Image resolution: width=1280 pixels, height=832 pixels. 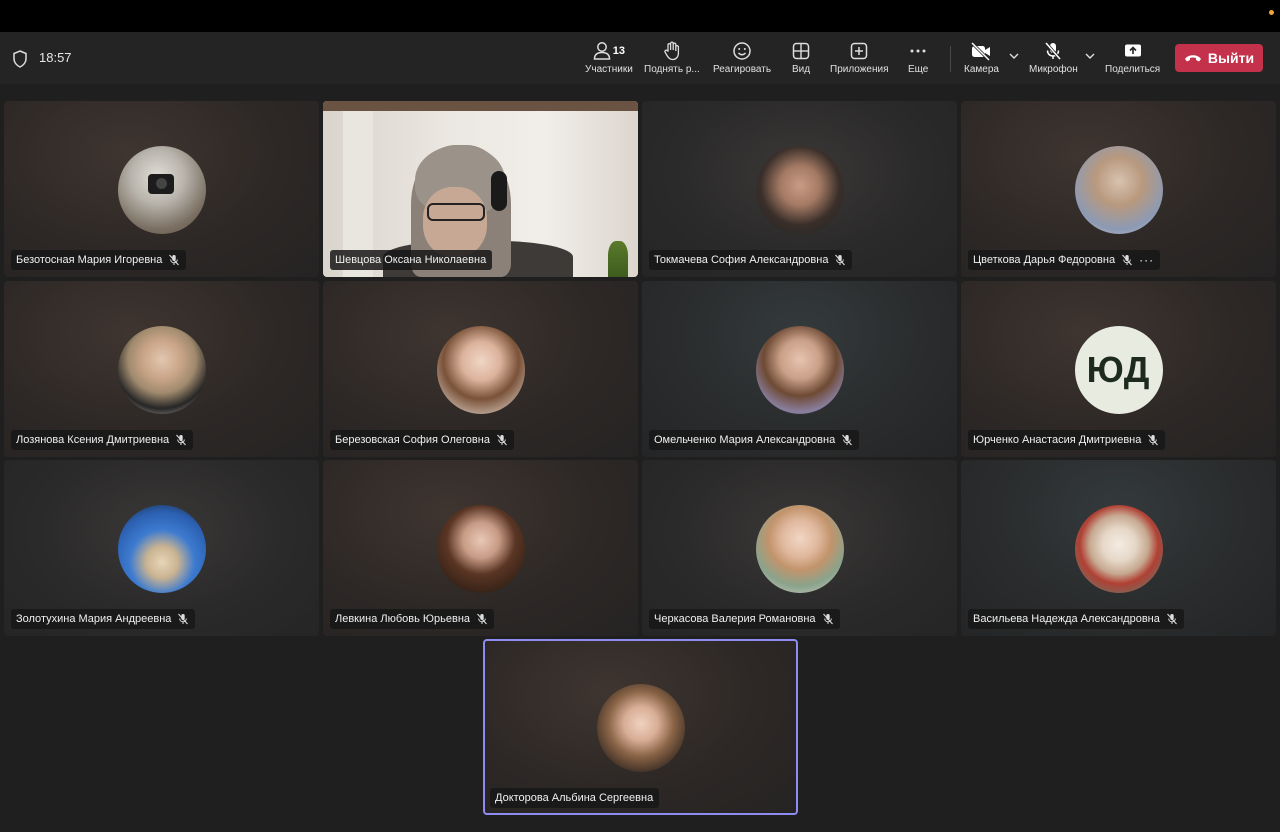 I want to click on participant-nameplate: Безотосная Мария Игоревна, so click(x=99, y=260).